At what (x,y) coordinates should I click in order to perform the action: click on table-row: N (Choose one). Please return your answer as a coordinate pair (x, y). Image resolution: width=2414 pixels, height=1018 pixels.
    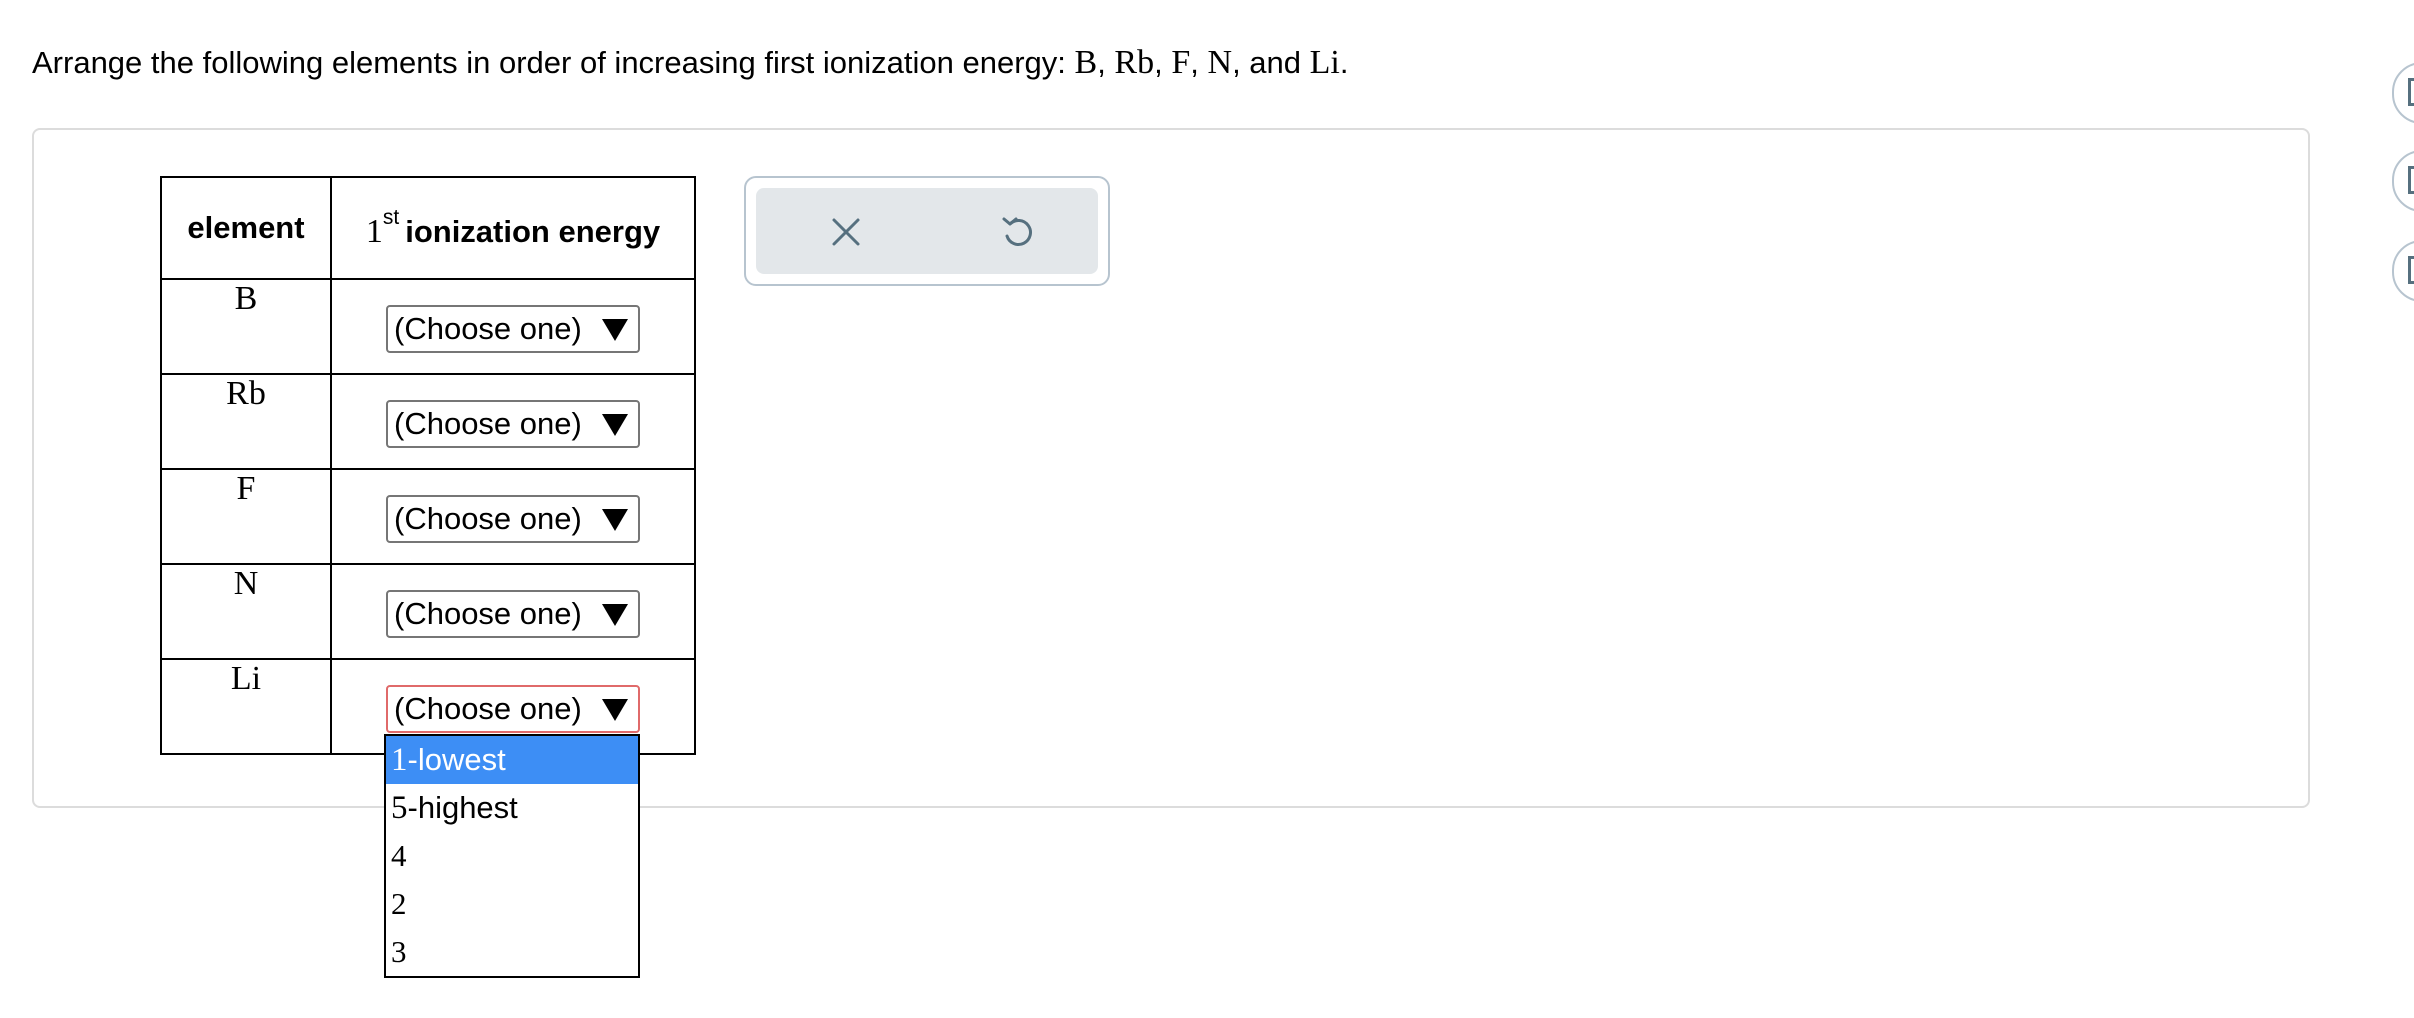
    Looking at the image, I should click on (428, 611).